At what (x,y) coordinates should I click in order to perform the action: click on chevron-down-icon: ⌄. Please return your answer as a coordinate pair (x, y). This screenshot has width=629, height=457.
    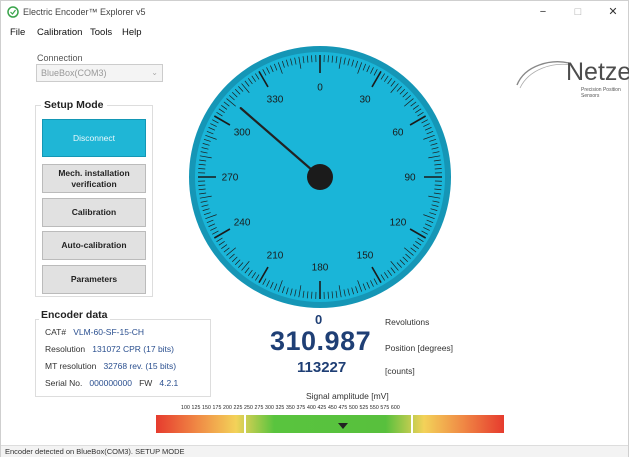
    Looking at the image, I should click on (154, 72).